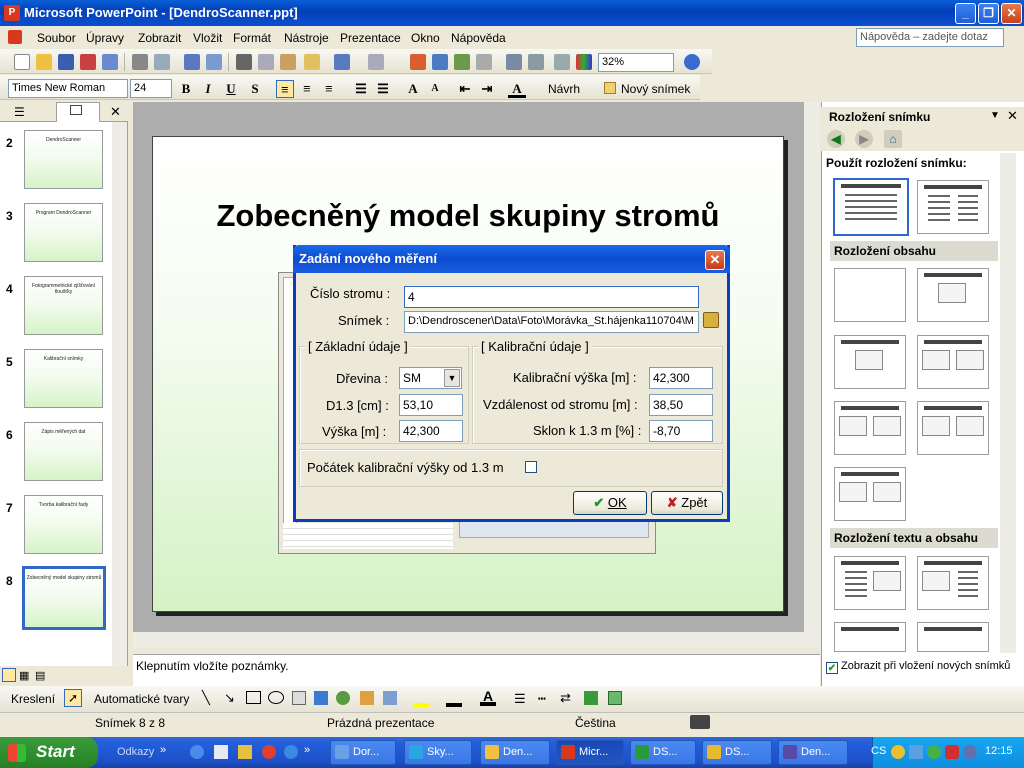  What do you see at coordinates (367, 698) in the screenshot?
I see `clipart-icon` at bounding box center [367, 698].